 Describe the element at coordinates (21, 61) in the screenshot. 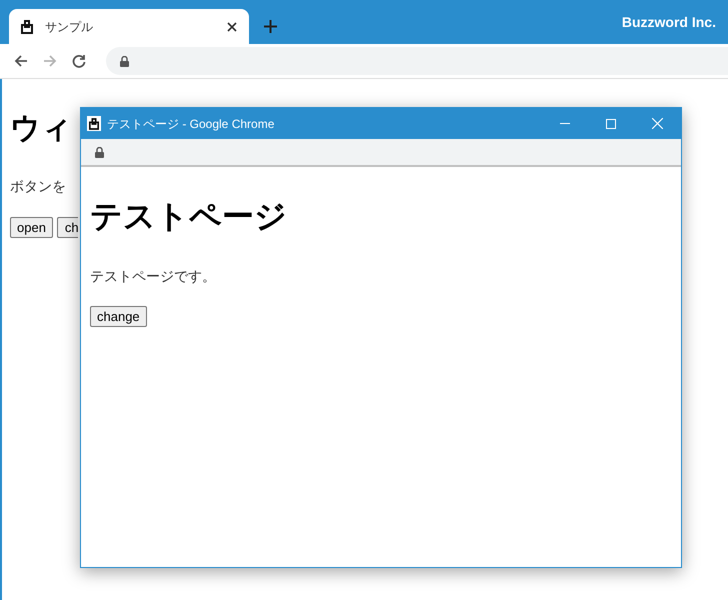

I see `back-arrow-icon` at that location.